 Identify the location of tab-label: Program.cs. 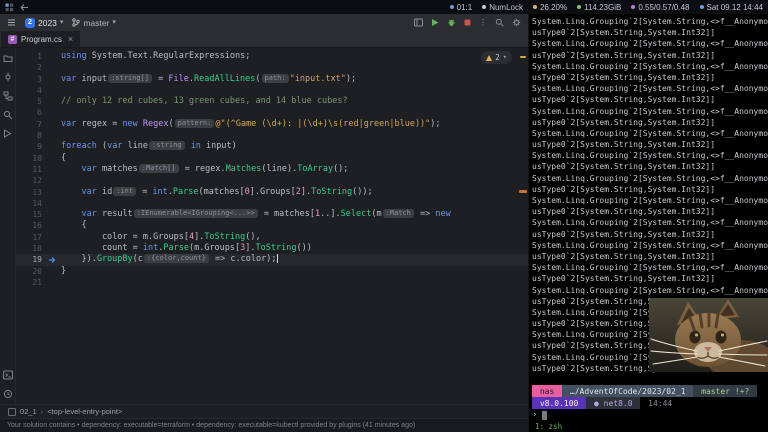
(41, 39).